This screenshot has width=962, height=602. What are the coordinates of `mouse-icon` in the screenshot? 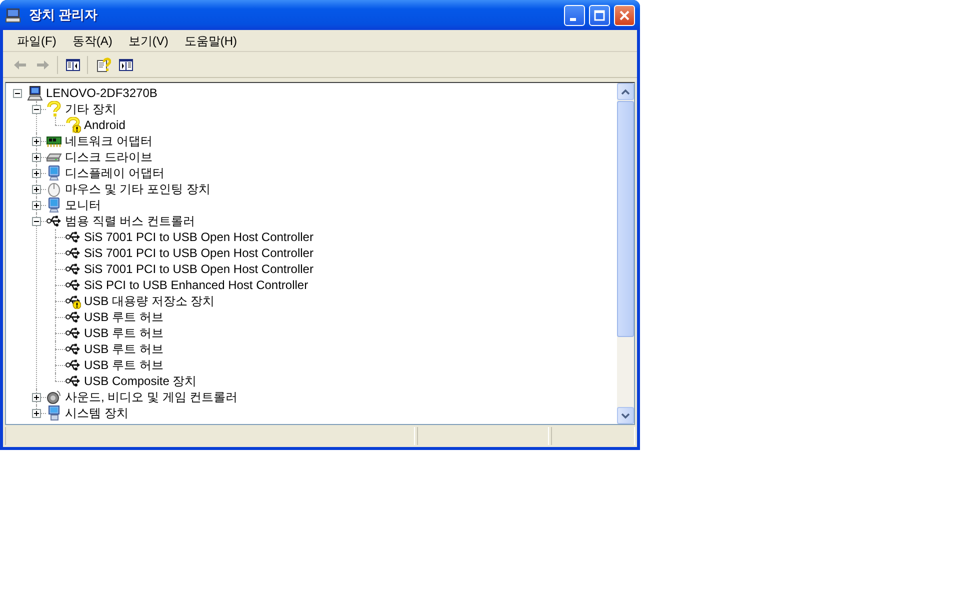 It's located at (54, 189).